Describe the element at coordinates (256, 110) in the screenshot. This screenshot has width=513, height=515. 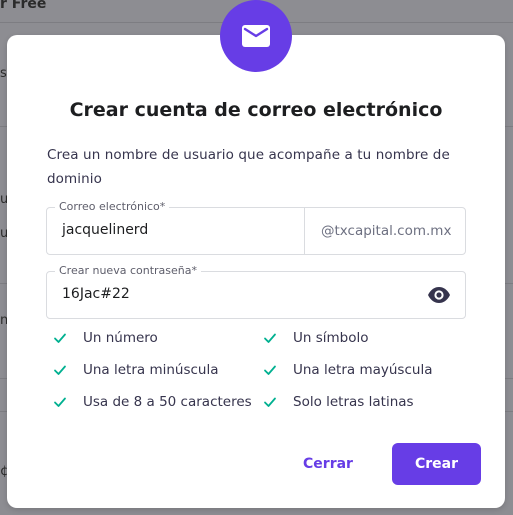
I see `dialog-title: Crear cuenta de correo electrónico` at that location.